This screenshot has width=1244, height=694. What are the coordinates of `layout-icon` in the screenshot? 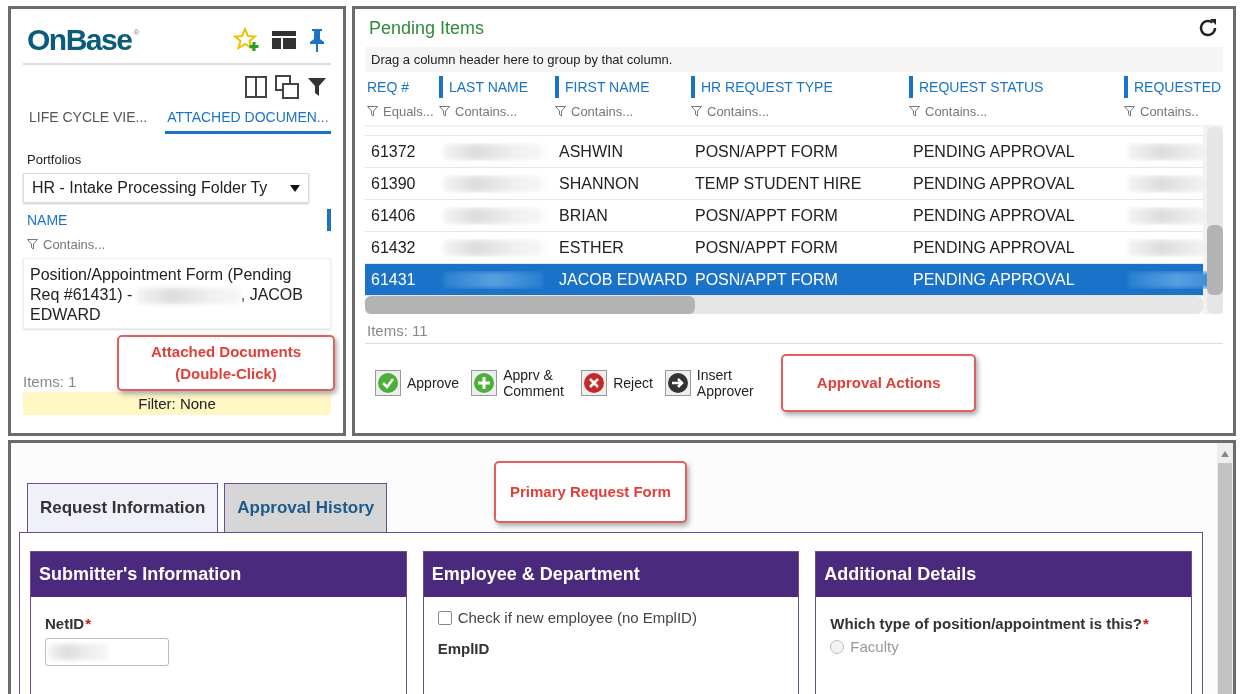 It's located at (284, 40).